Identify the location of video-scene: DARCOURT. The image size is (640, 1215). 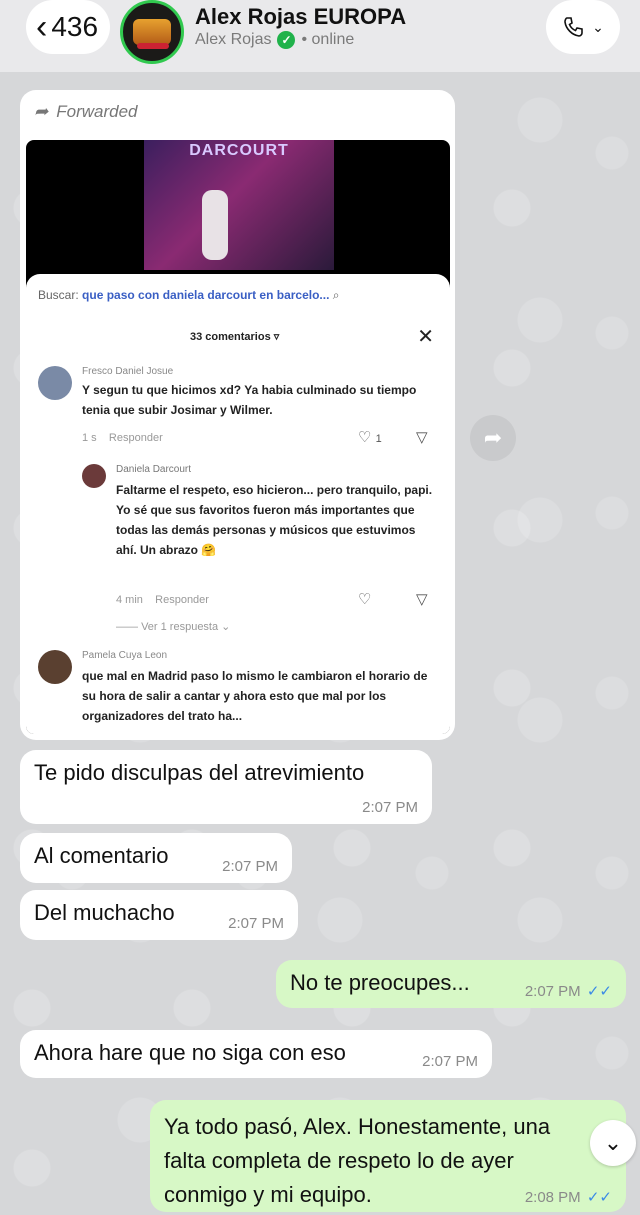
(239, 205).